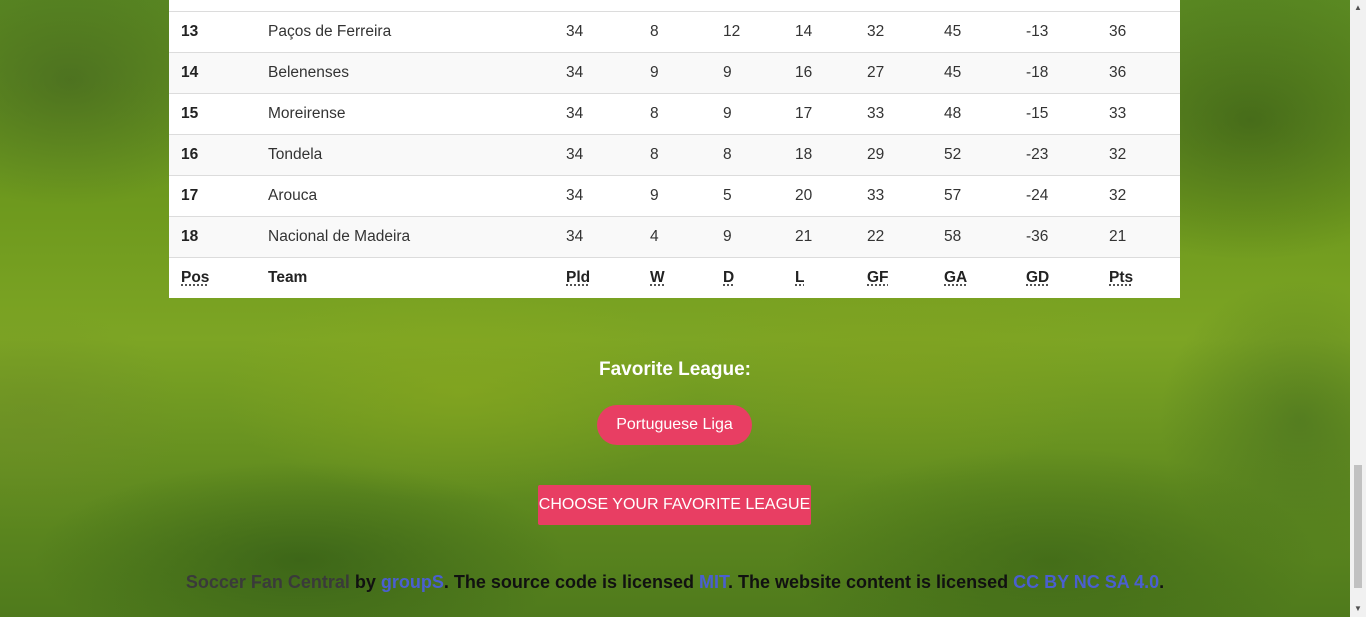 The image size is (1366, 617). Describe the element at coordinates (973, 155) in the screenshot. I see `cell-ga: 52` at that location.